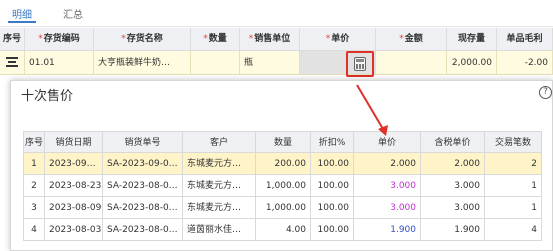 Image resolution: width=553 pixels, height=251 pixels. Describe the element at coordinates (332, 142) in the screenshot. I see `th-discount: 折扣%` at that location.